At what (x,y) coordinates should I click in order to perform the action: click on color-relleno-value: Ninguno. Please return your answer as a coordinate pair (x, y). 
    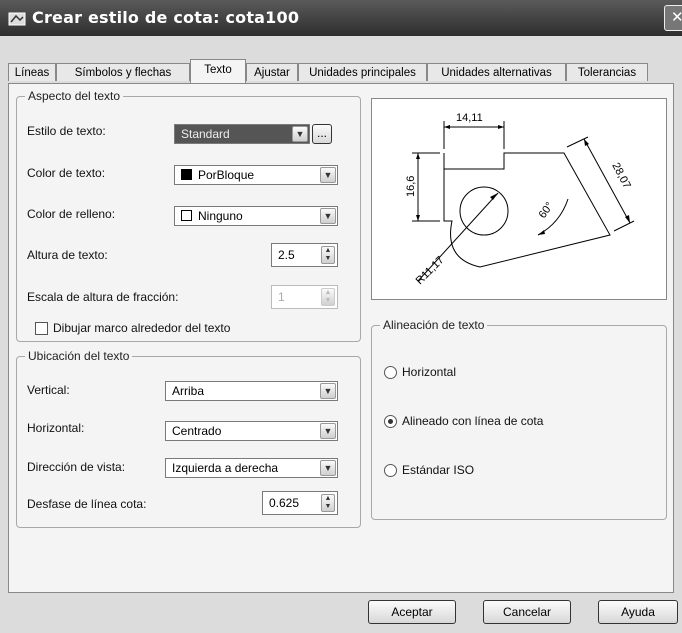
    Looking at the image, I should click on (220, 216).